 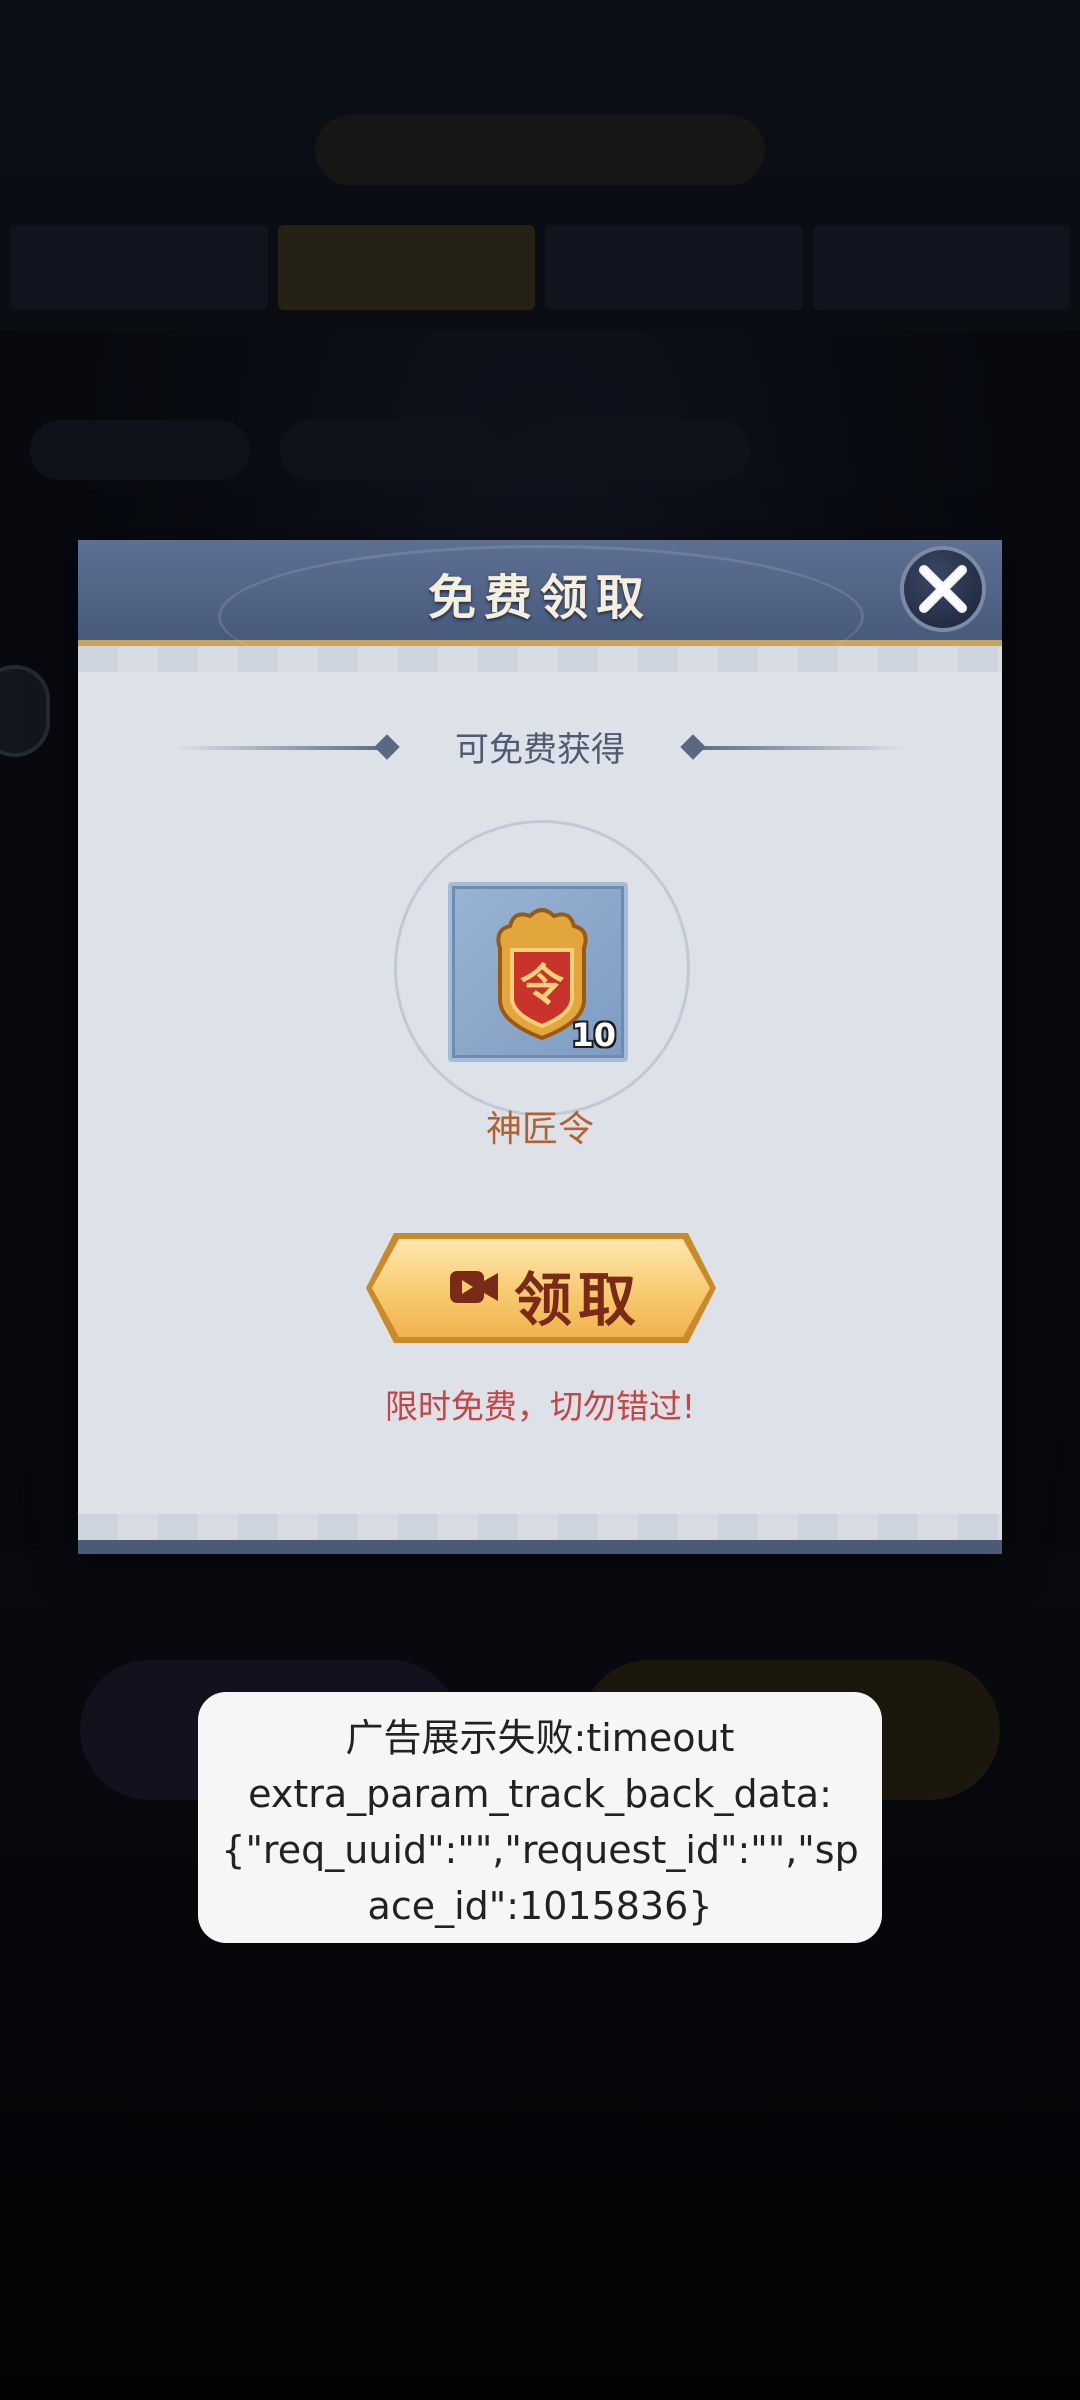 I want to click on close-button, so click(x=943, y=589).